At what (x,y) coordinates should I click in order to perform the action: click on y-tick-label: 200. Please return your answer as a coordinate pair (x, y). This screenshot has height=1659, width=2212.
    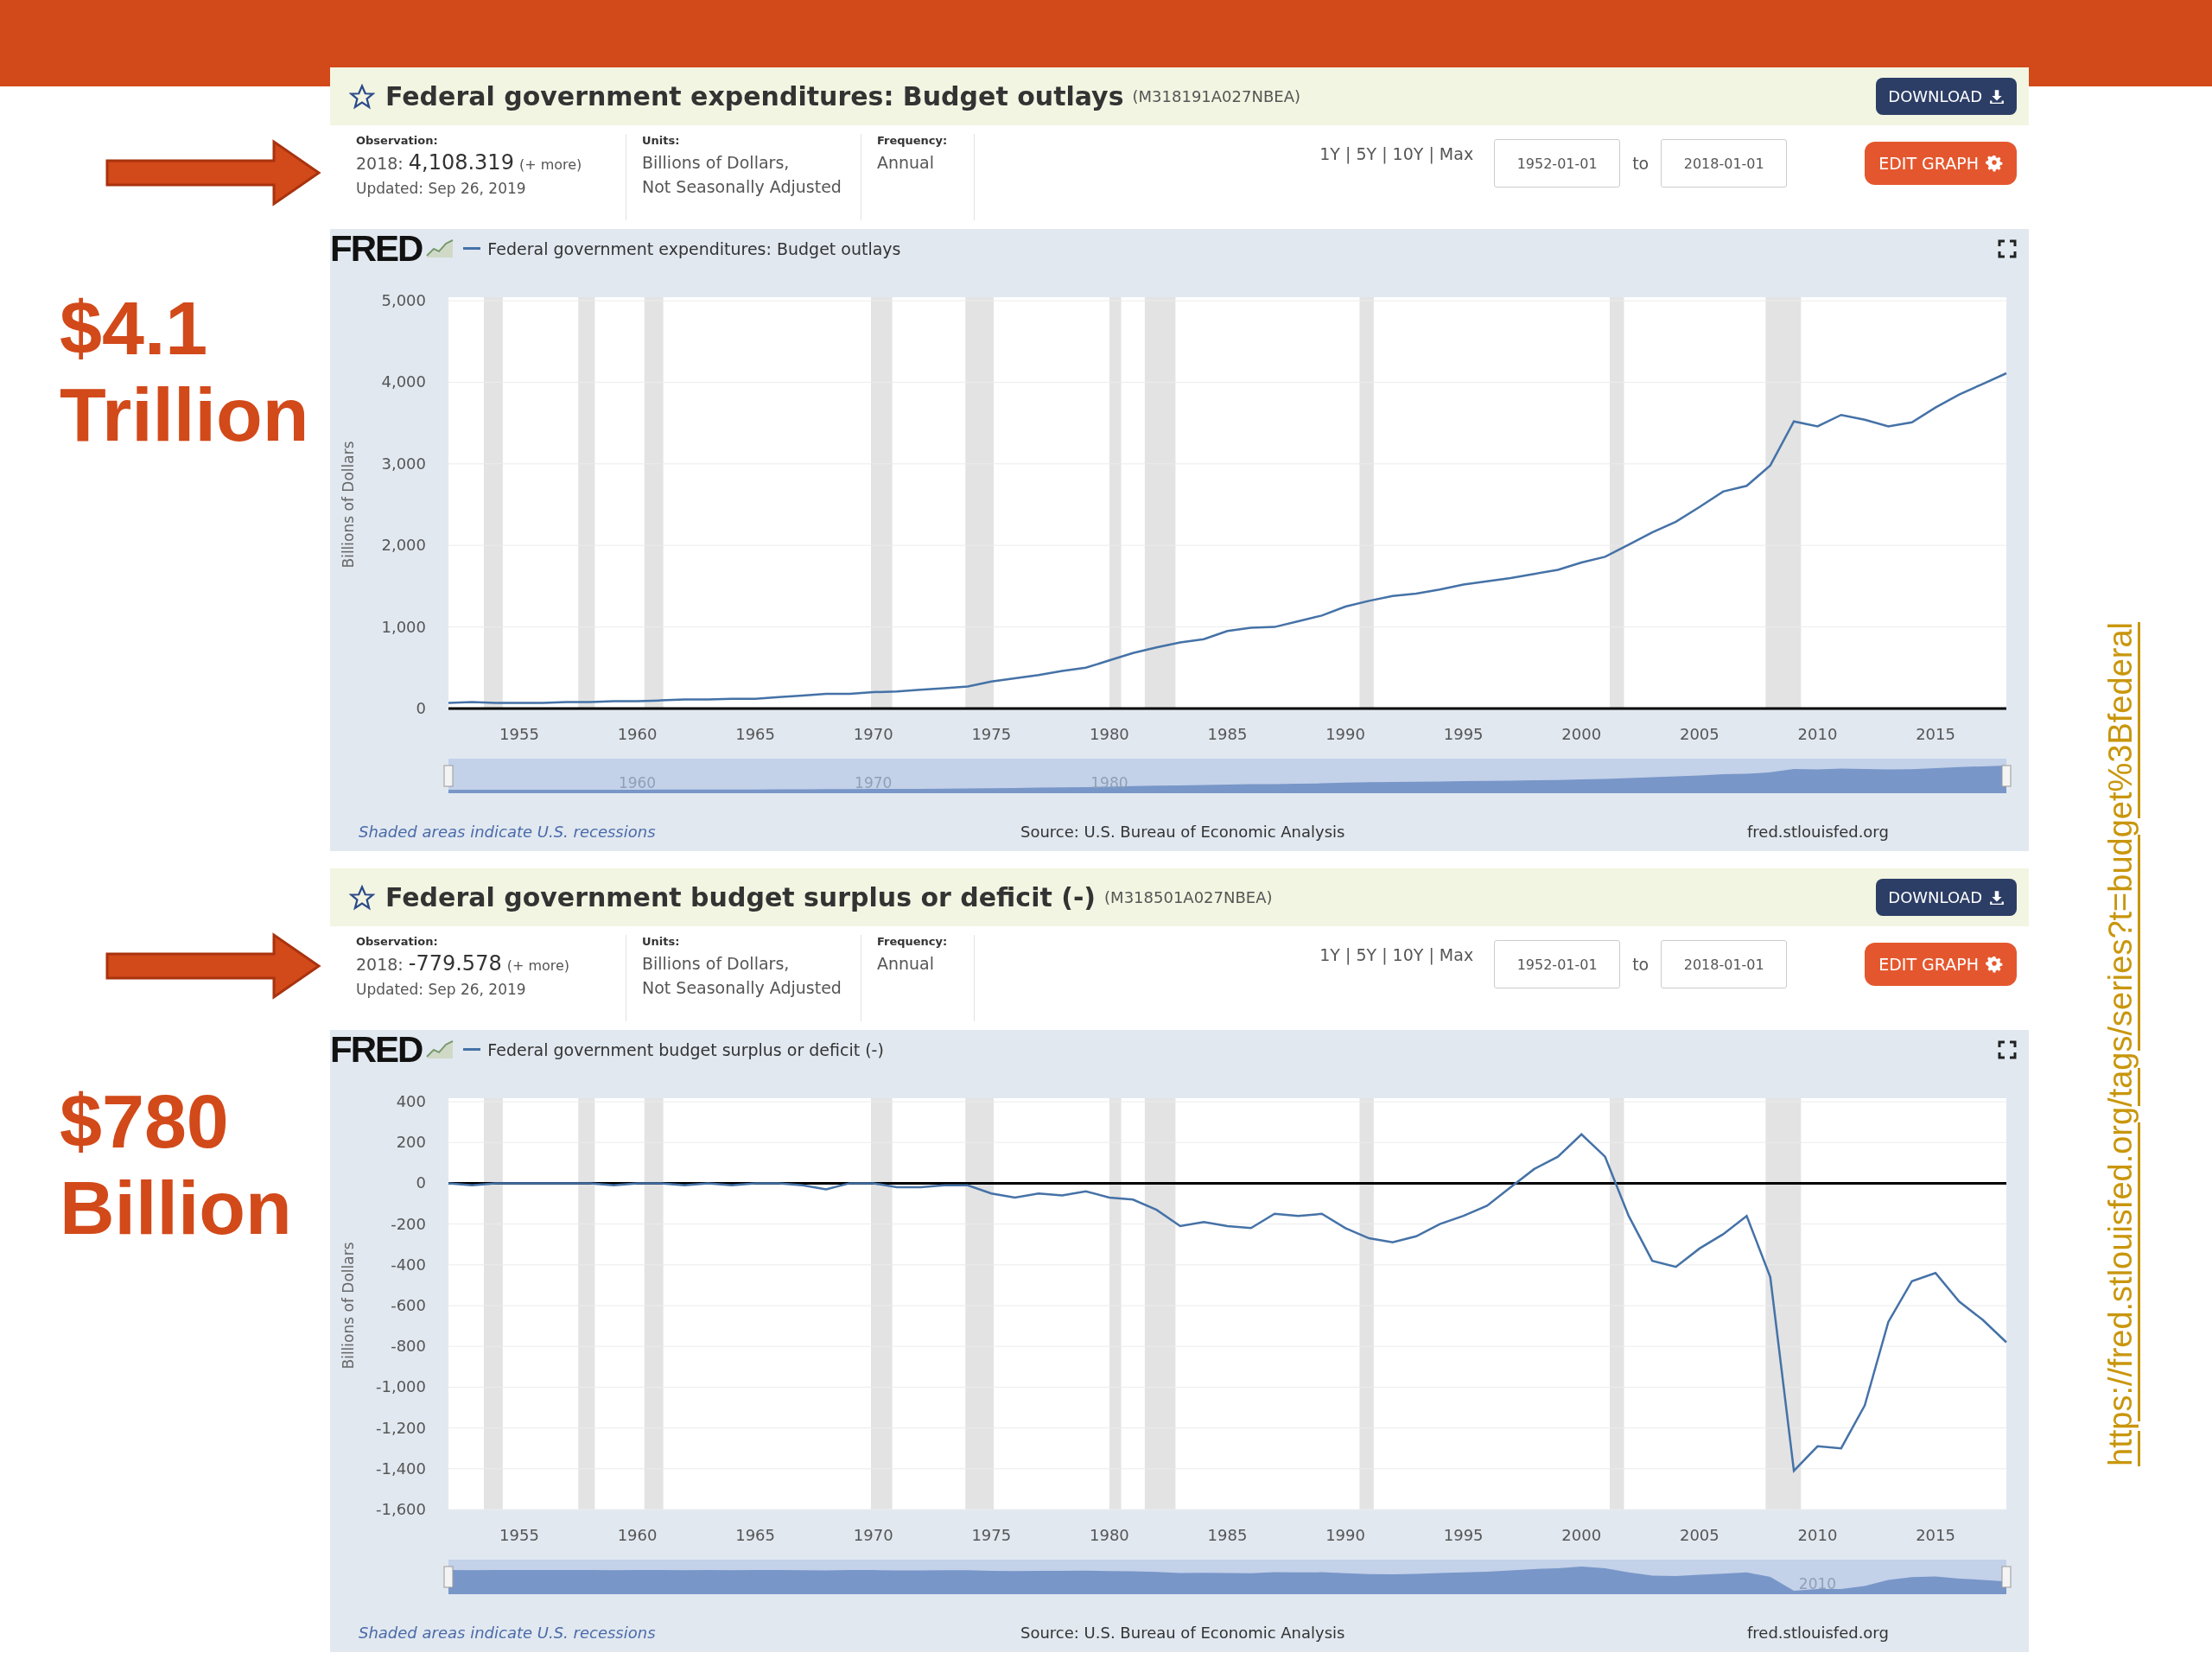
    Looking at the image, I should click on (411, 1142).